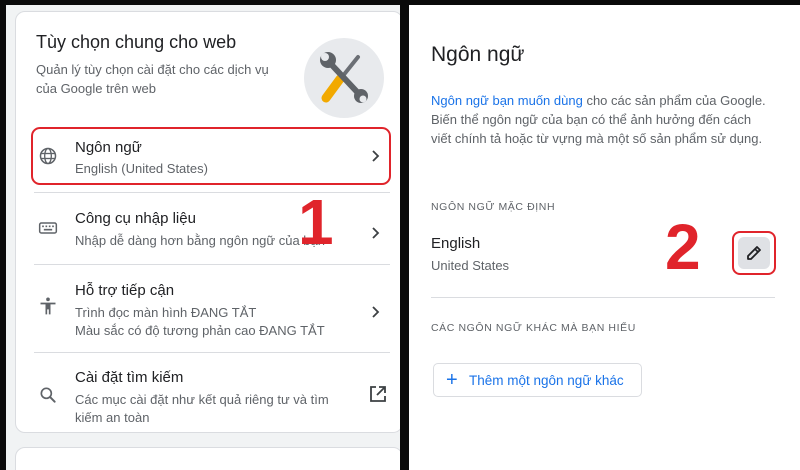 Image resolution: width=800 pixels, height=470 pixels. What do you see at coordinates (344, 78) in the screenshot?
I see `wrench-screwdriver-icon` at bounding box center [344, 78].